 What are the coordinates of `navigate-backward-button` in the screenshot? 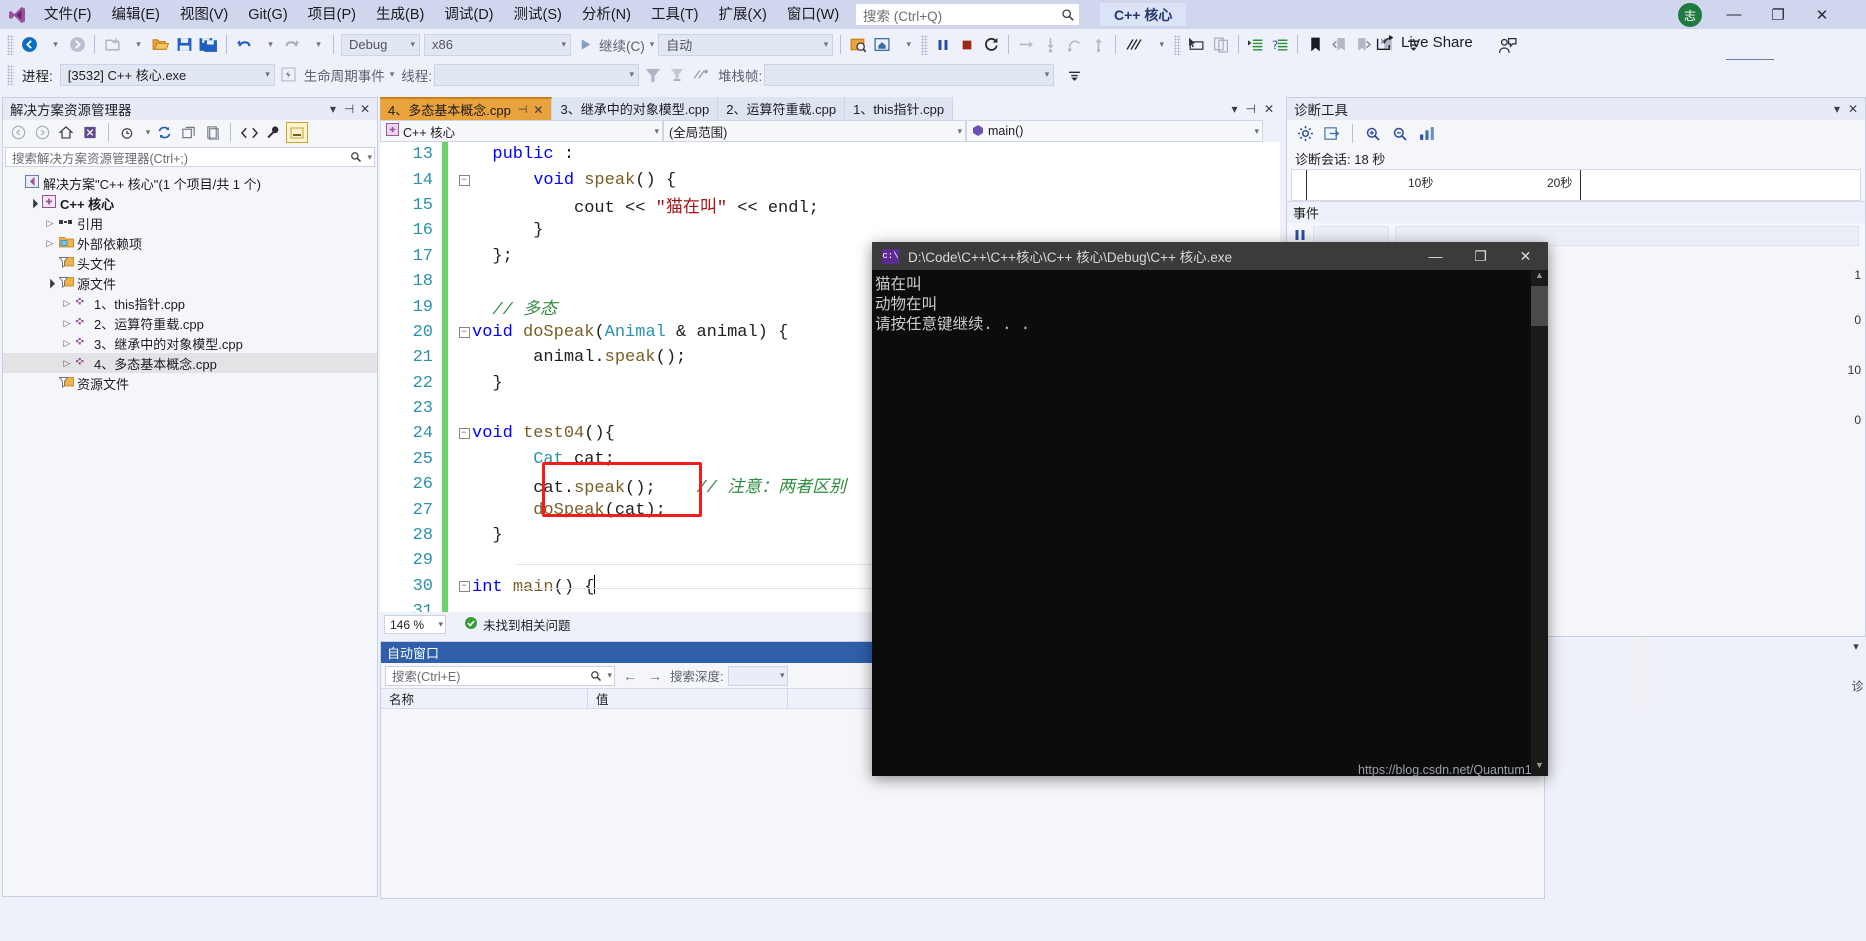 It's located at (29, 45).